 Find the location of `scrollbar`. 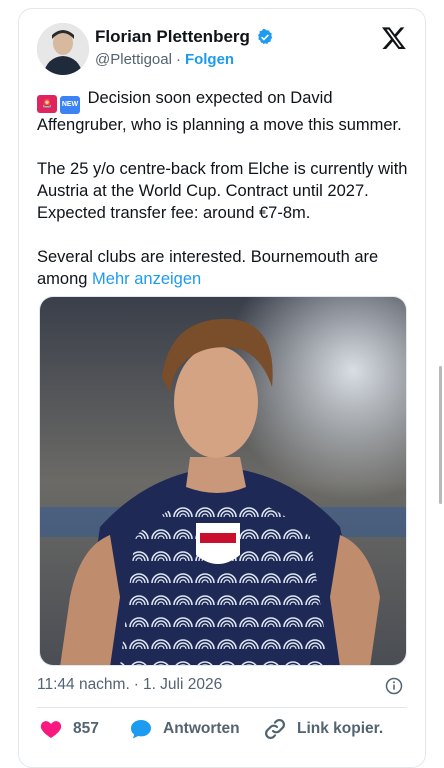

scrollbar is located at coordinates (440, 435).